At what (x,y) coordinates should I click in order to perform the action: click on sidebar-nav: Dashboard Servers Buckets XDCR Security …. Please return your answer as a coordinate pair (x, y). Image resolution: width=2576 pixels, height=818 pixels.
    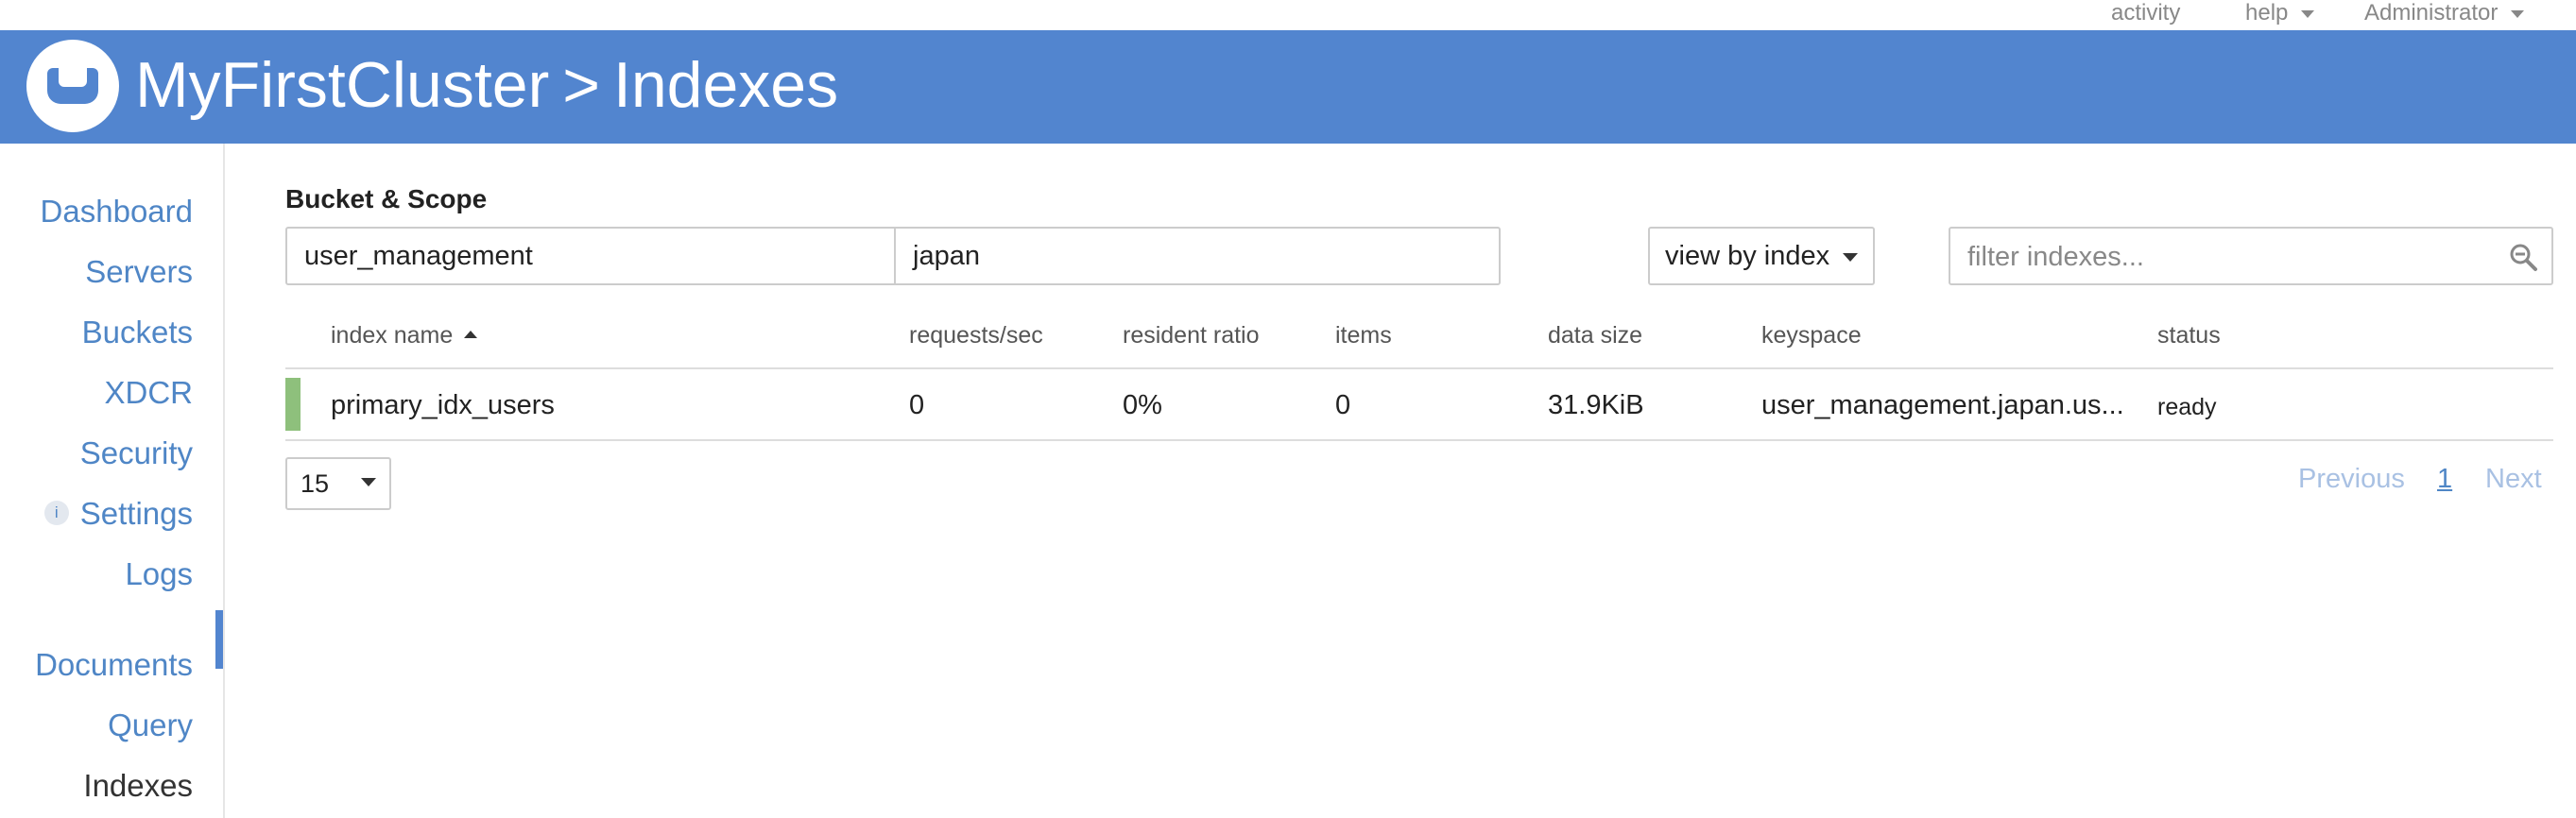
    Looking at the image, I should click on (112, 481).